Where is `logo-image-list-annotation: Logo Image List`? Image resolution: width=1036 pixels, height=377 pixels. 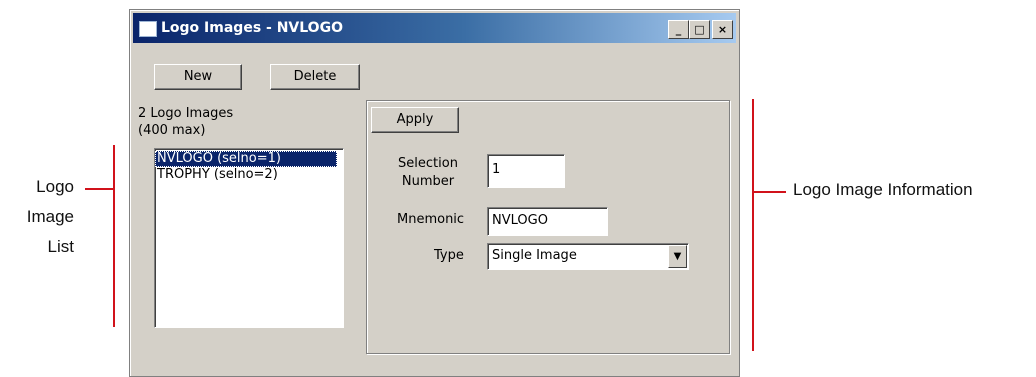 logo-image-list-annotation: Logo Image List is located at coordinates (42, 217).